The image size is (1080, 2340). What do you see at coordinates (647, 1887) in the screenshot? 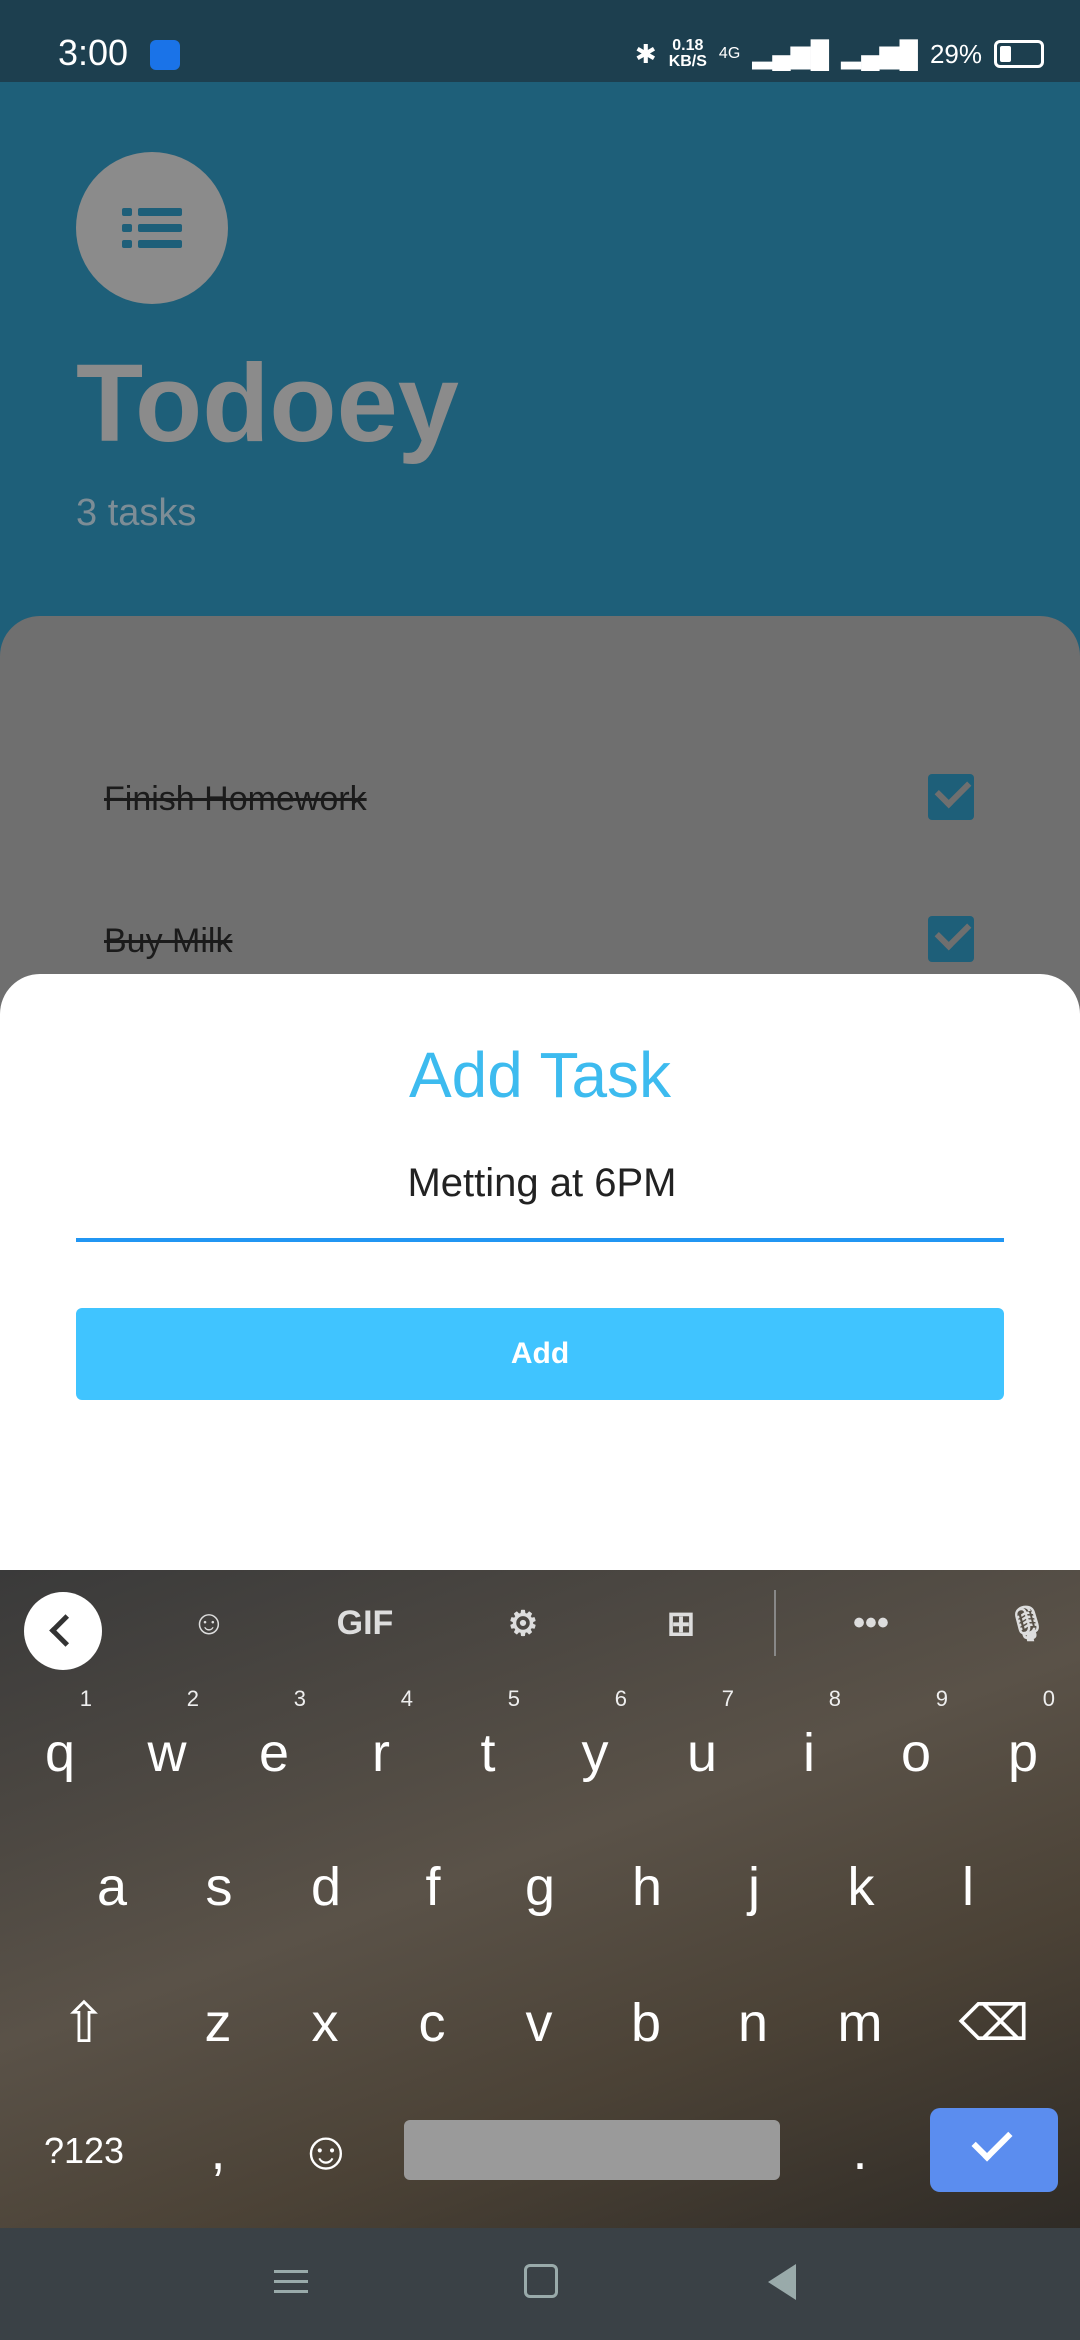
I see `key-h: h` at bounding box center [647, 1887].